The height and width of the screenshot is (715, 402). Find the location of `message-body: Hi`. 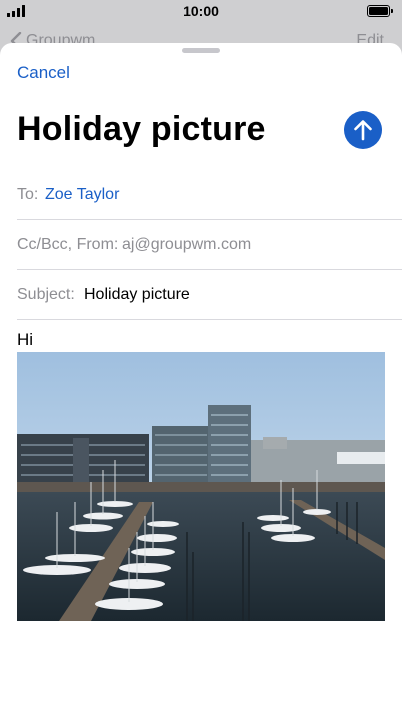

message-body: Hi is located at coordinates (25, 340).